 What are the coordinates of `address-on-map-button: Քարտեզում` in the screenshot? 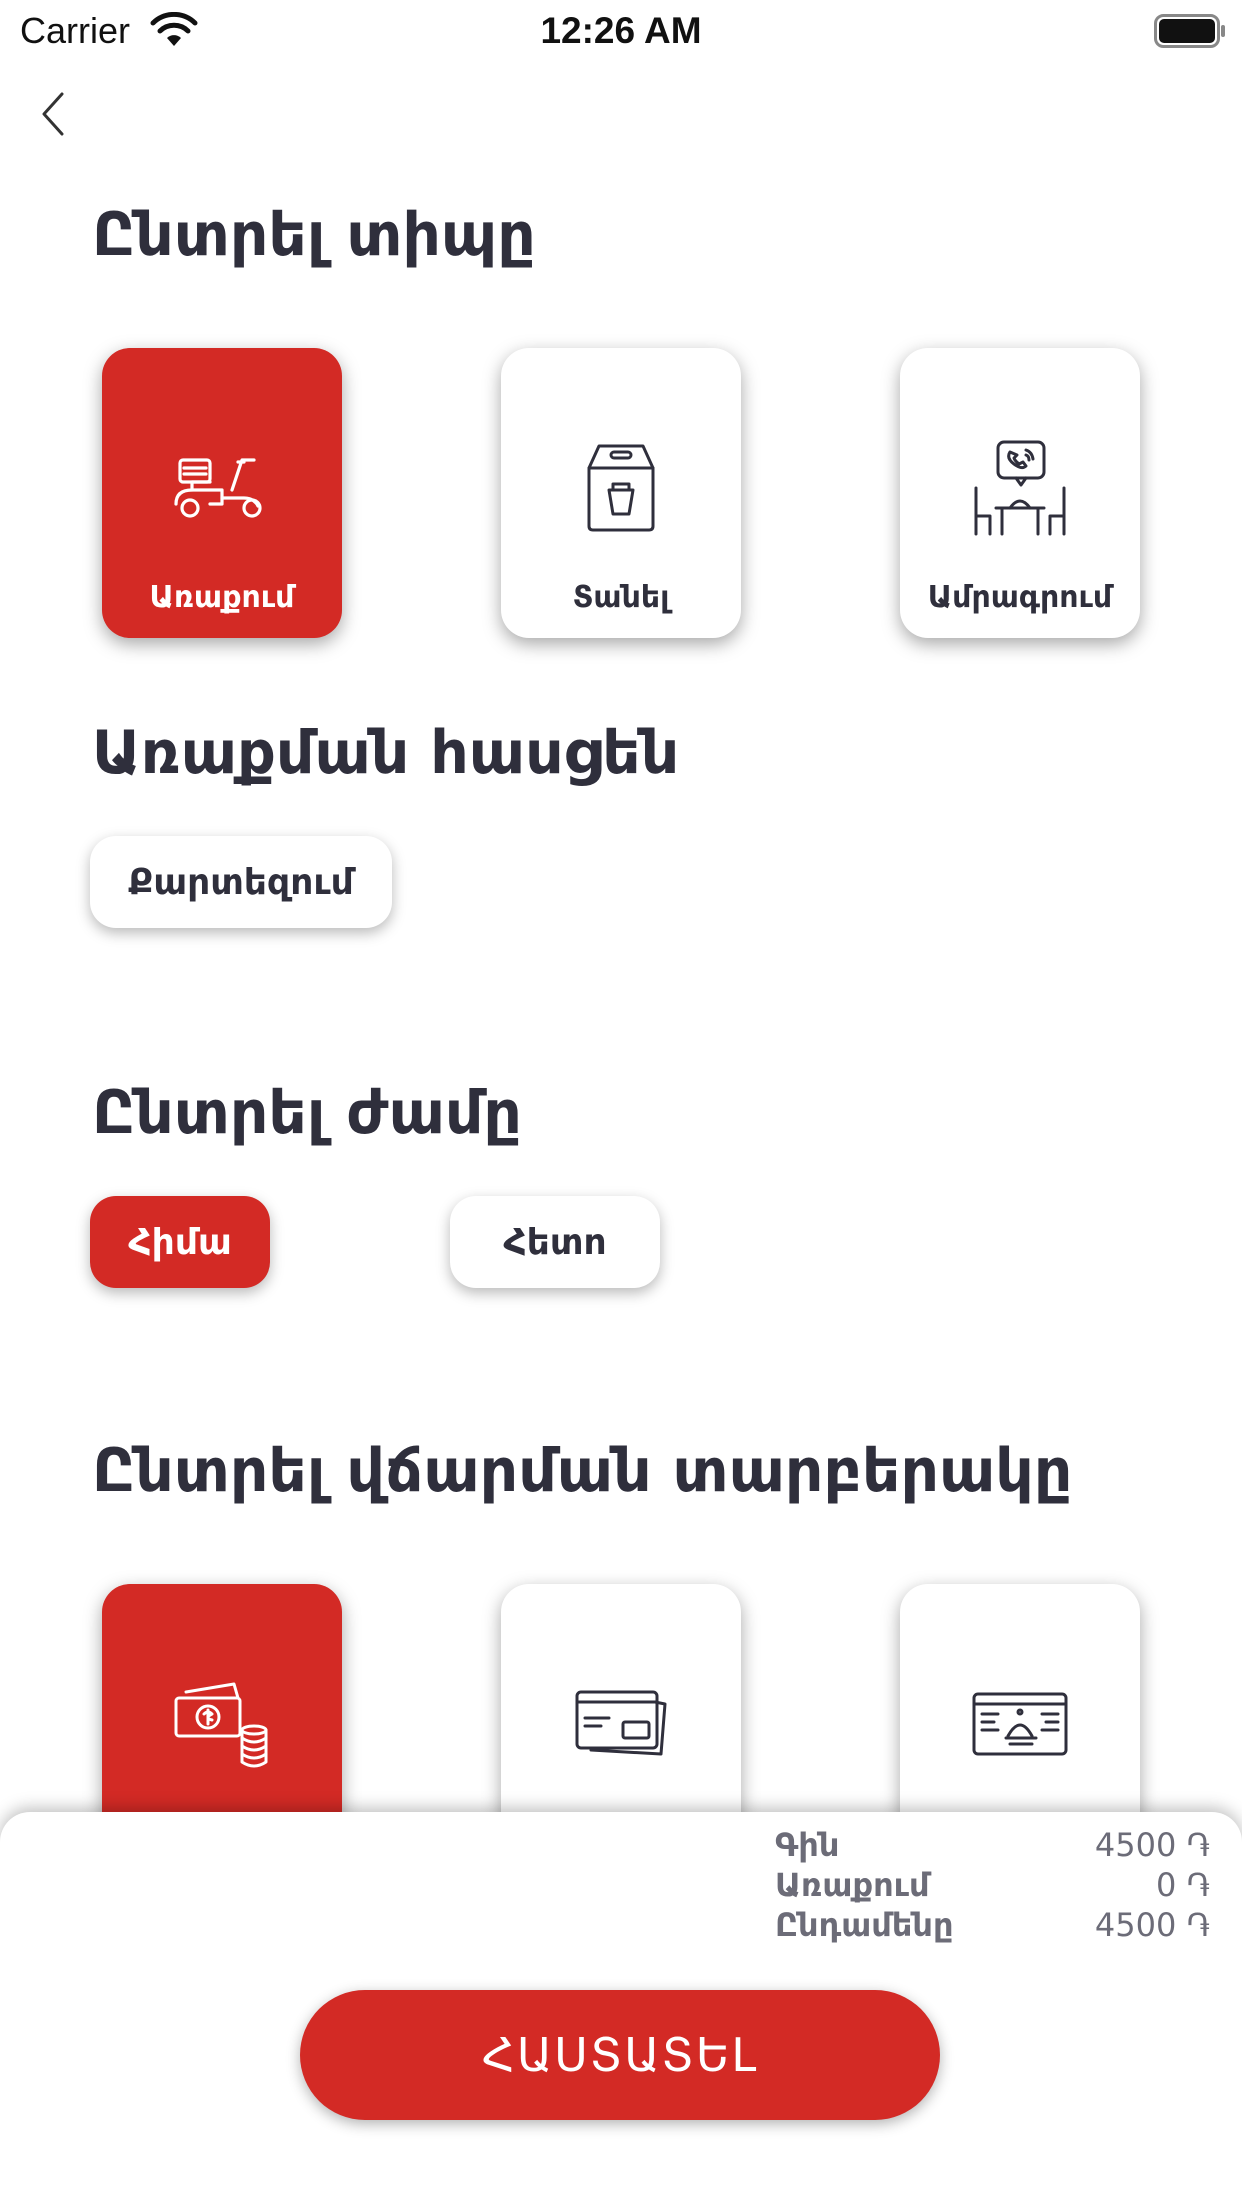 It's located at (241, 882).